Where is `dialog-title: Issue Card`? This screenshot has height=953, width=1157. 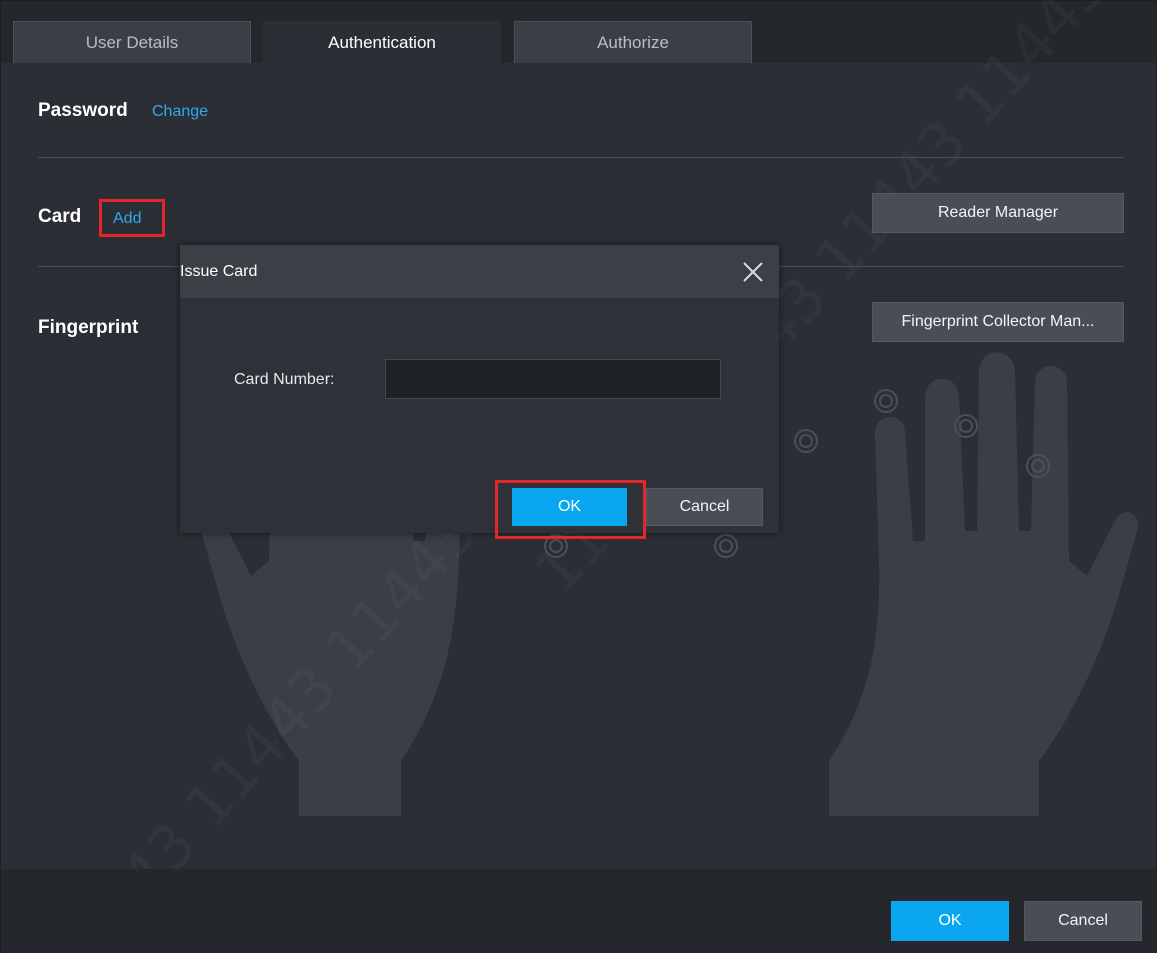
dialog-title: Issue Card is located at coordinates (219, 271).